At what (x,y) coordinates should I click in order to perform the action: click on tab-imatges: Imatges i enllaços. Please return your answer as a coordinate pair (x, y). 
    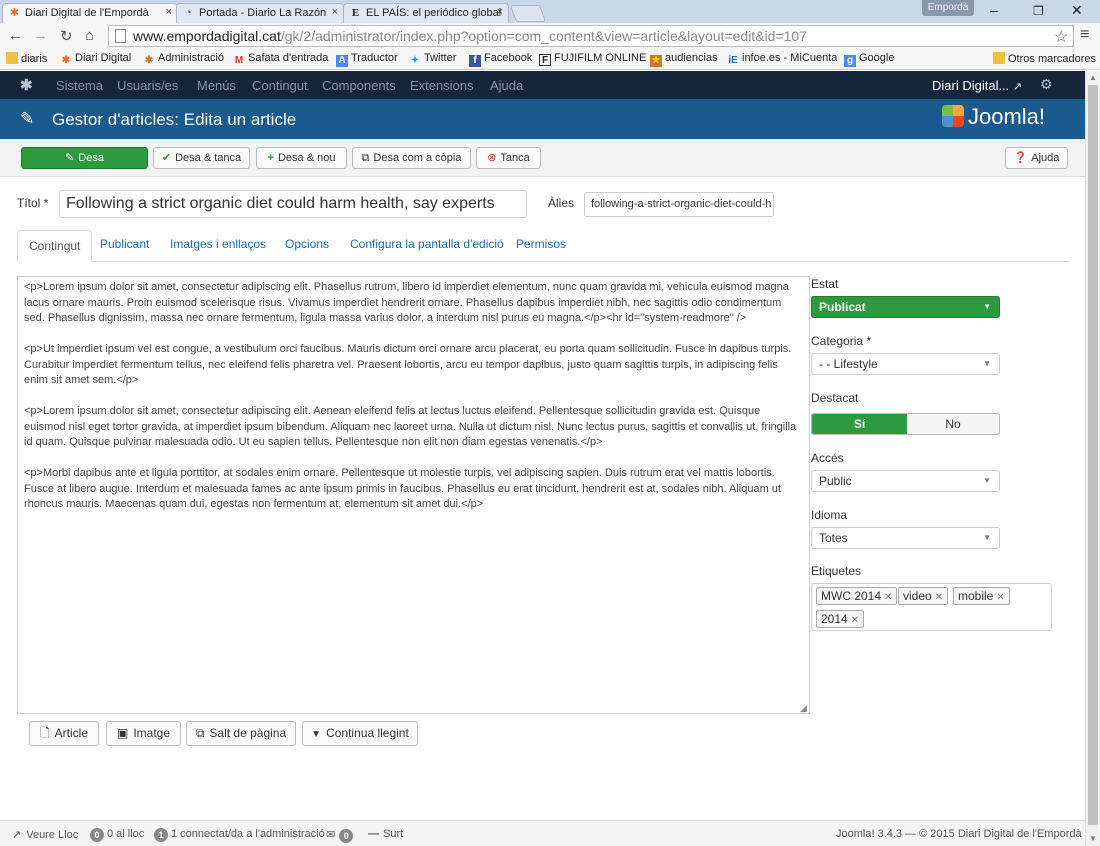
    Looking at the image, I should click on (218, 244).